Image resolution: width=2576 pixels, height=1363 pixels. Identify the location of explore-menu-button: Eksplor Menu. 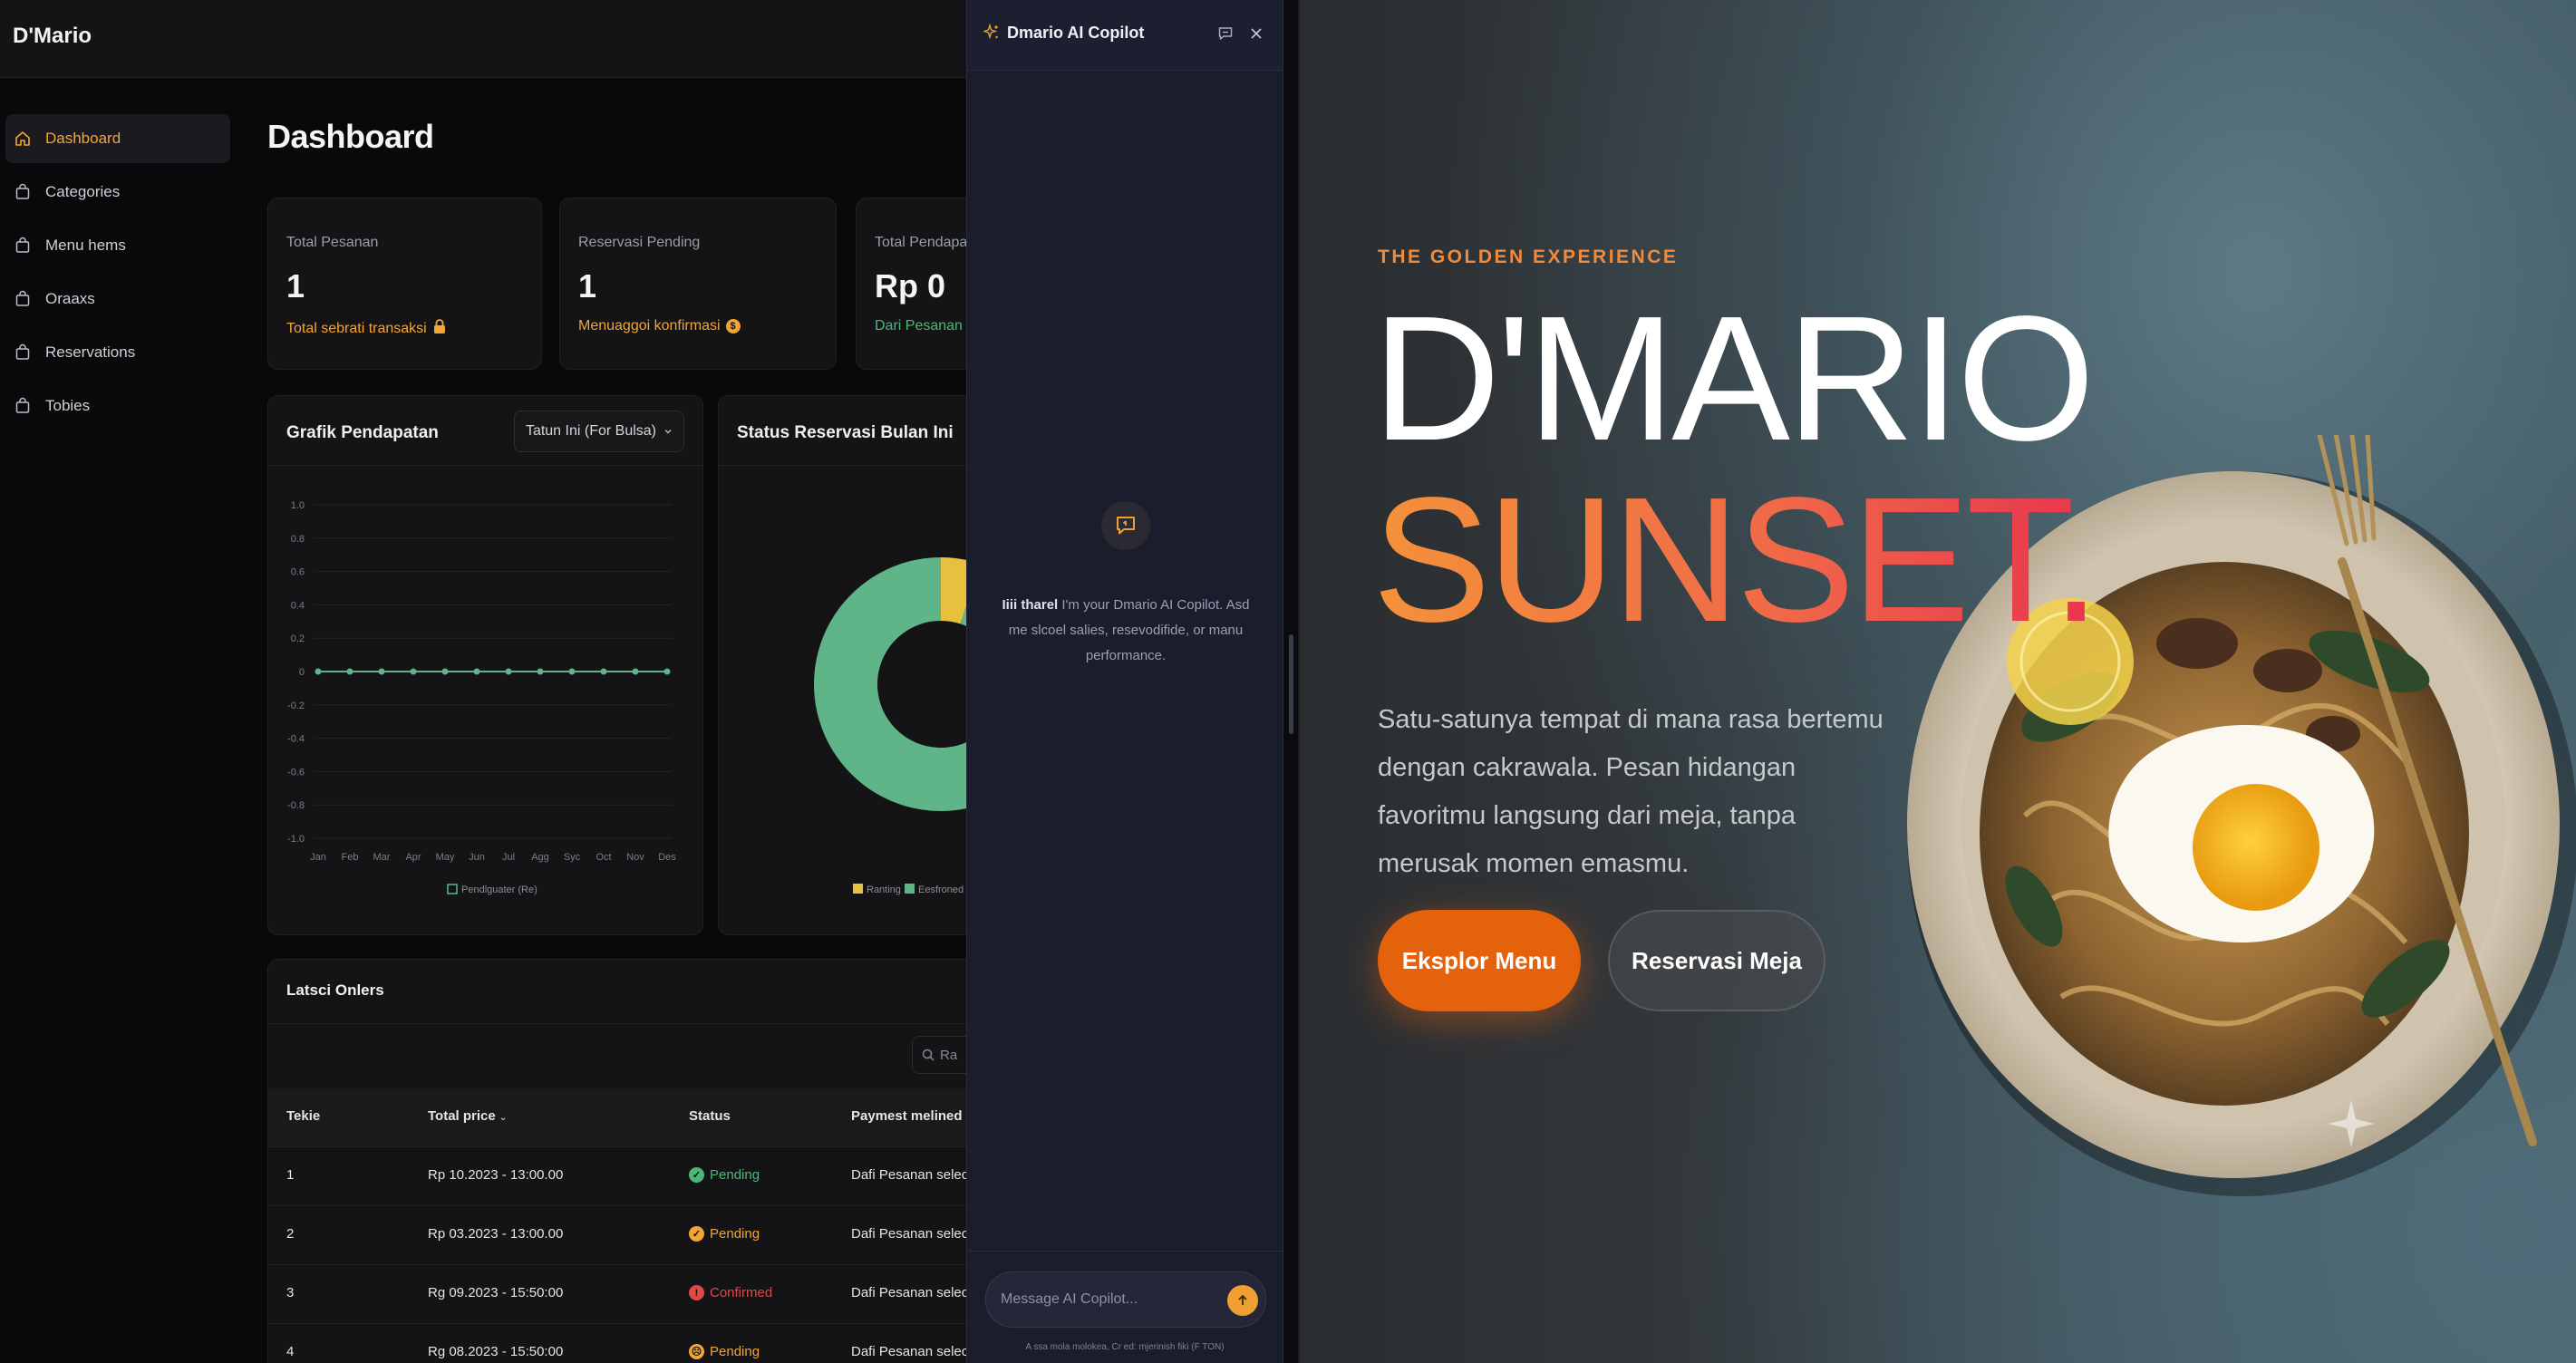
(1479, 960).